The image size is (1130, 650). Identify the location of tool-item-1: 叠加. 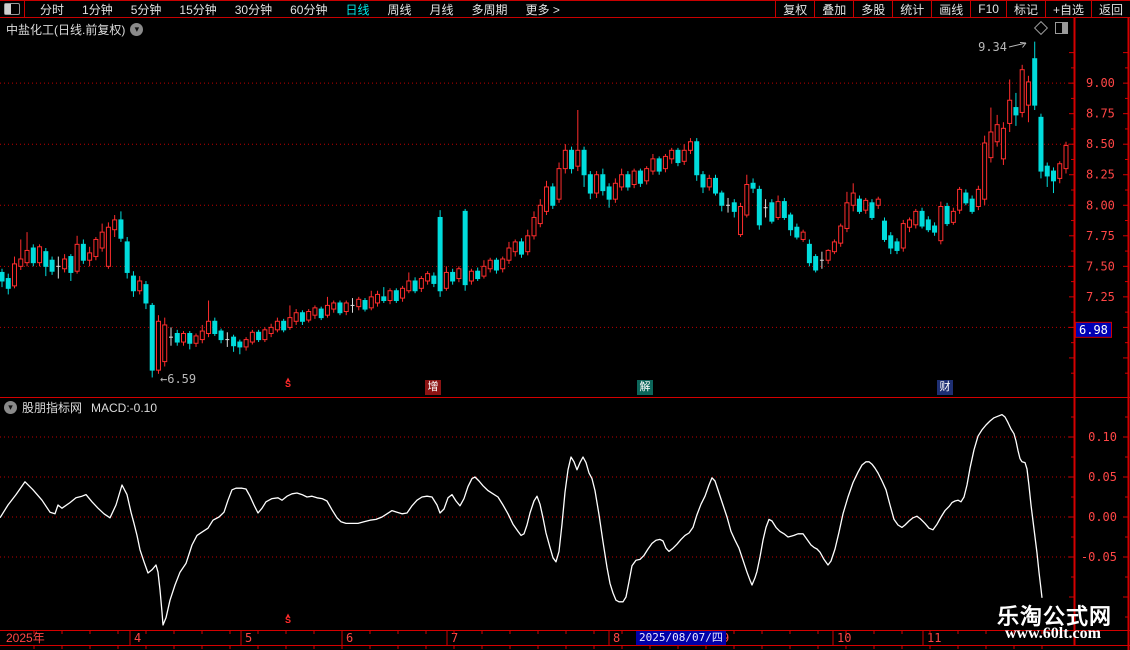
(833, 9).